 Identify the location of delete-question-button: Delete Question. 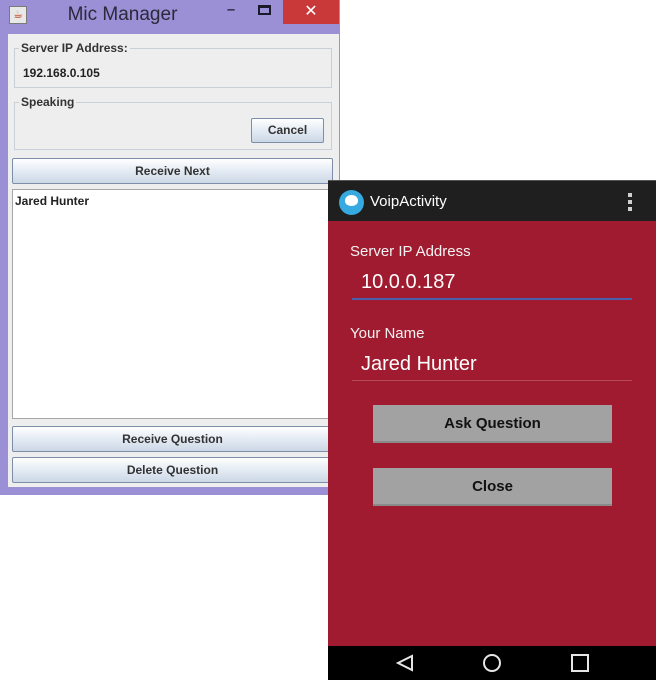
(172, 470).